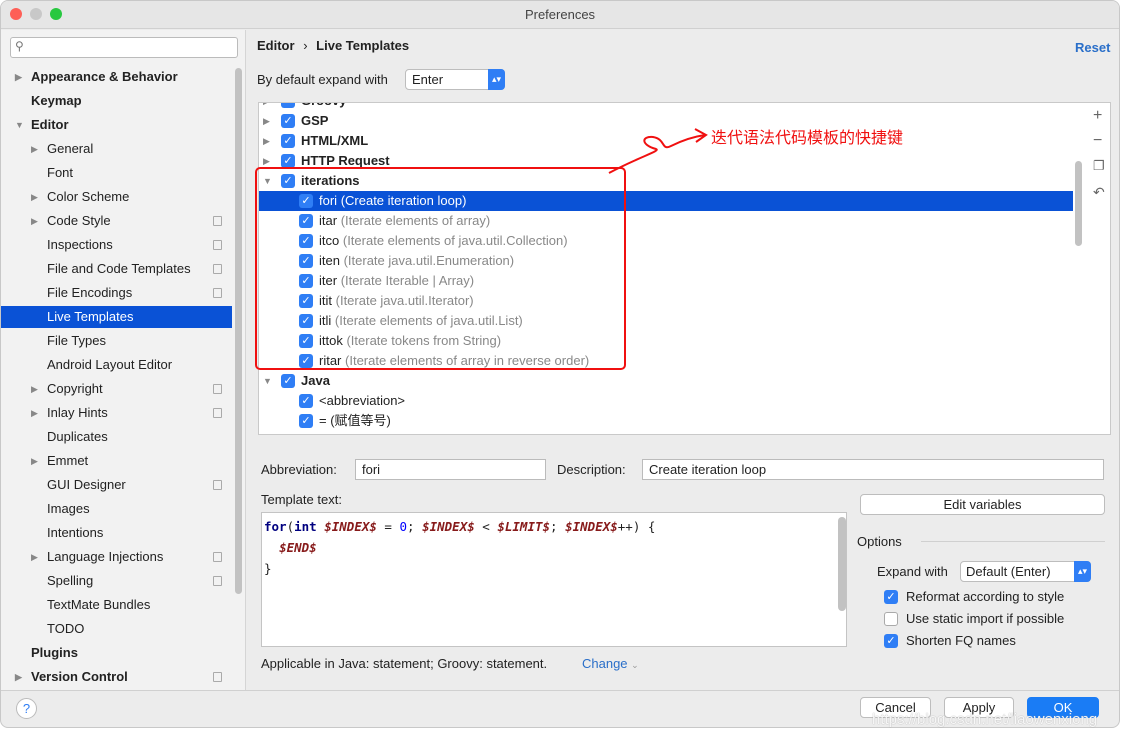 The width and height of the screenshot is (1123, 738). What do you see at coordinates (116, 173) in the screenshot?
I see `sidebar-item-font: Font` at bounding box center [116, 173].